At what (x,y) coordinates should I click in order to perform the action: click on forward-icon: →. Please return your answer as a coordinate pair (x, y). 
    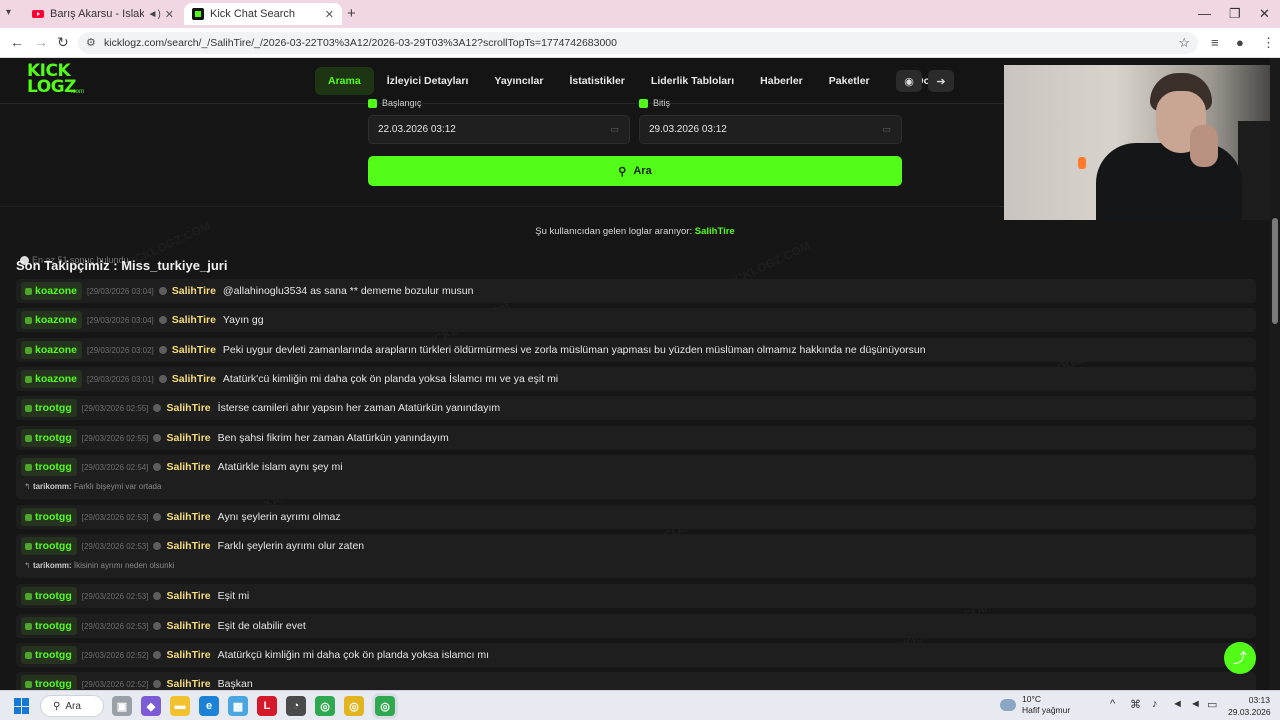
    Looking at the image, I should click on (41, 42).